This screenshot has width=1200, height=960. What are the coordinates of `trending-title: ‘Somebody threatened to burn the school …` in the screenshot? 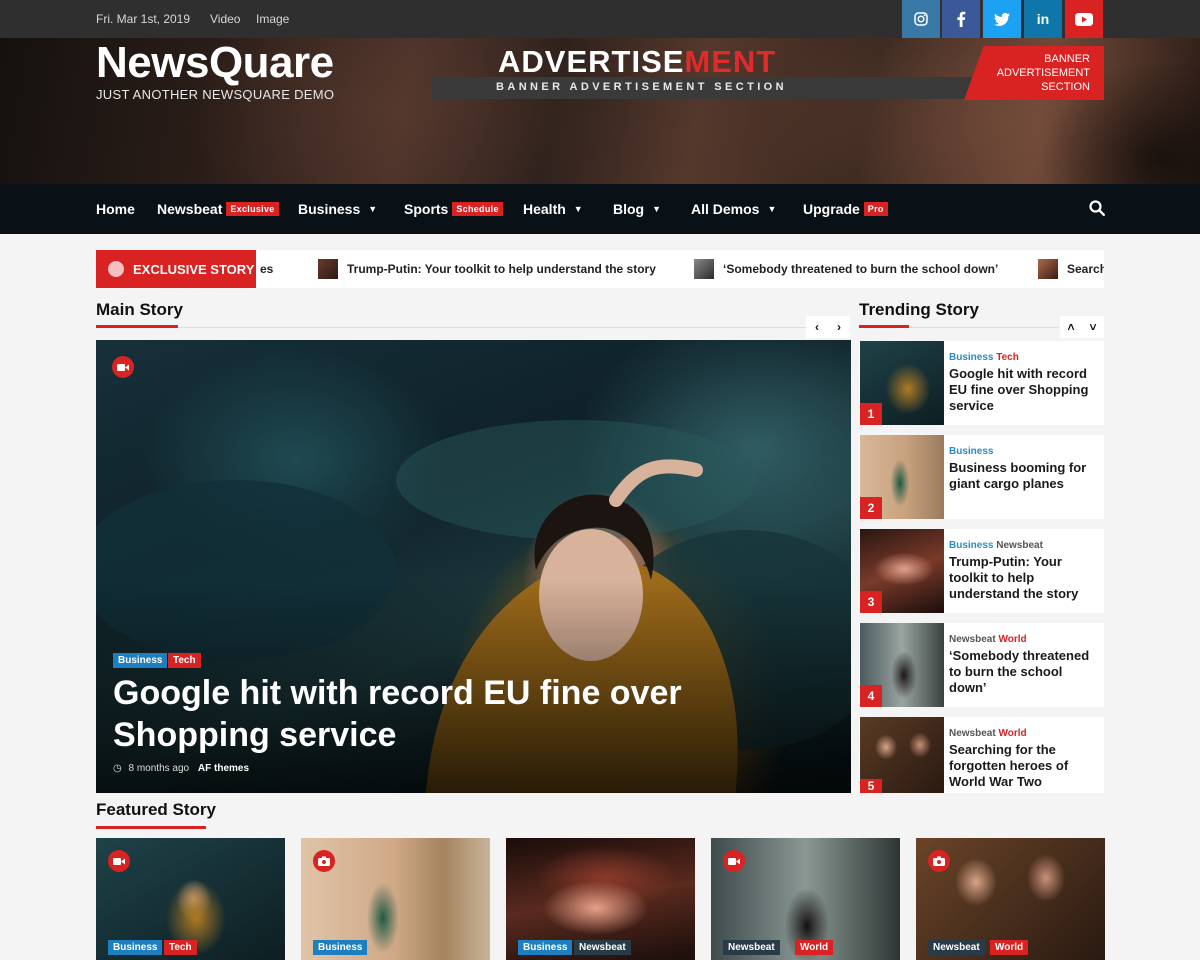 It's located at (1023, 672).